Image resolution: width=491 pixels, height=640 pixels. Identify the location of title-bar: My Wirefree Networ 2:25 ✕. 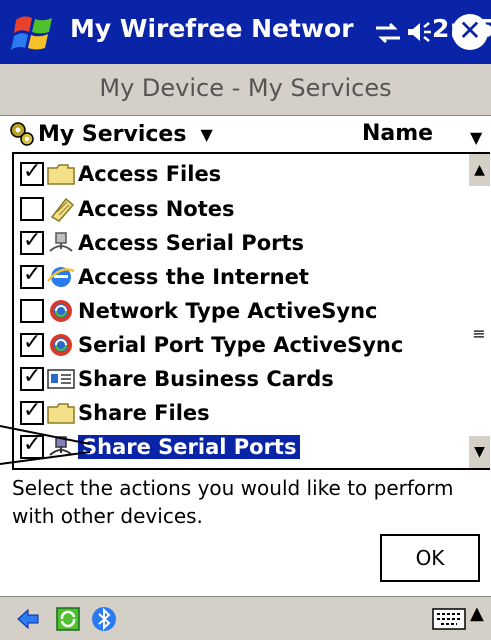
(245, 32).